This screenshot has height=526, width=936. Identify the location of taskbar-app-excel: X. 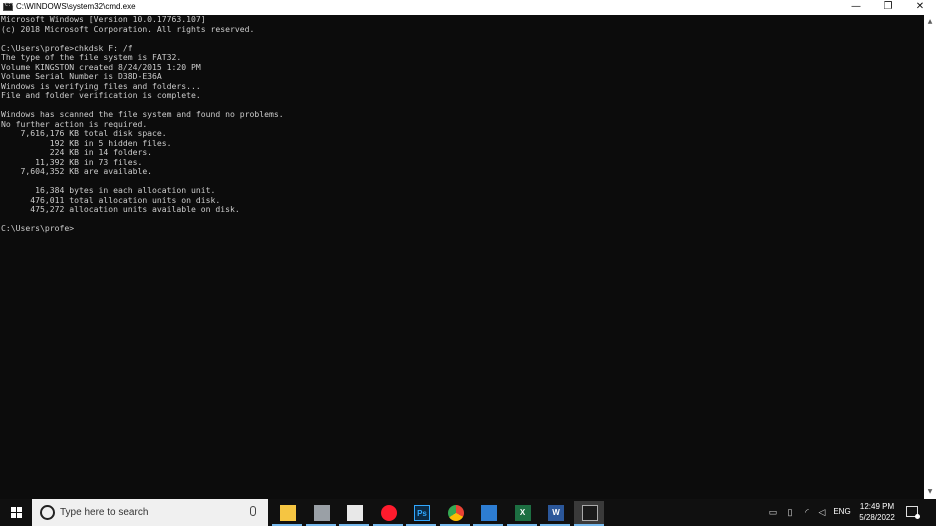
(521, 513).